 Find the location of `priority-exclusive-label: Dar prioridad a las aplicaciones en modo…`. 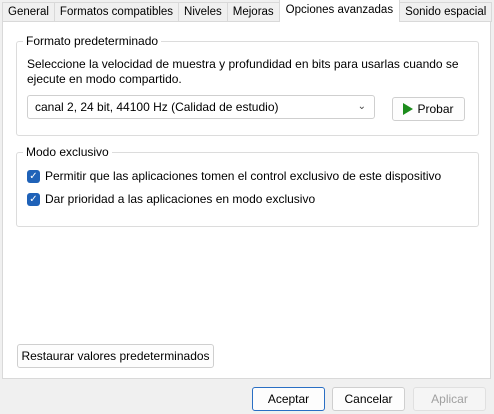

priority-exclusive-label: Dar prioridad a las aplicaciones en modo… is located at coordinates (180, 199).